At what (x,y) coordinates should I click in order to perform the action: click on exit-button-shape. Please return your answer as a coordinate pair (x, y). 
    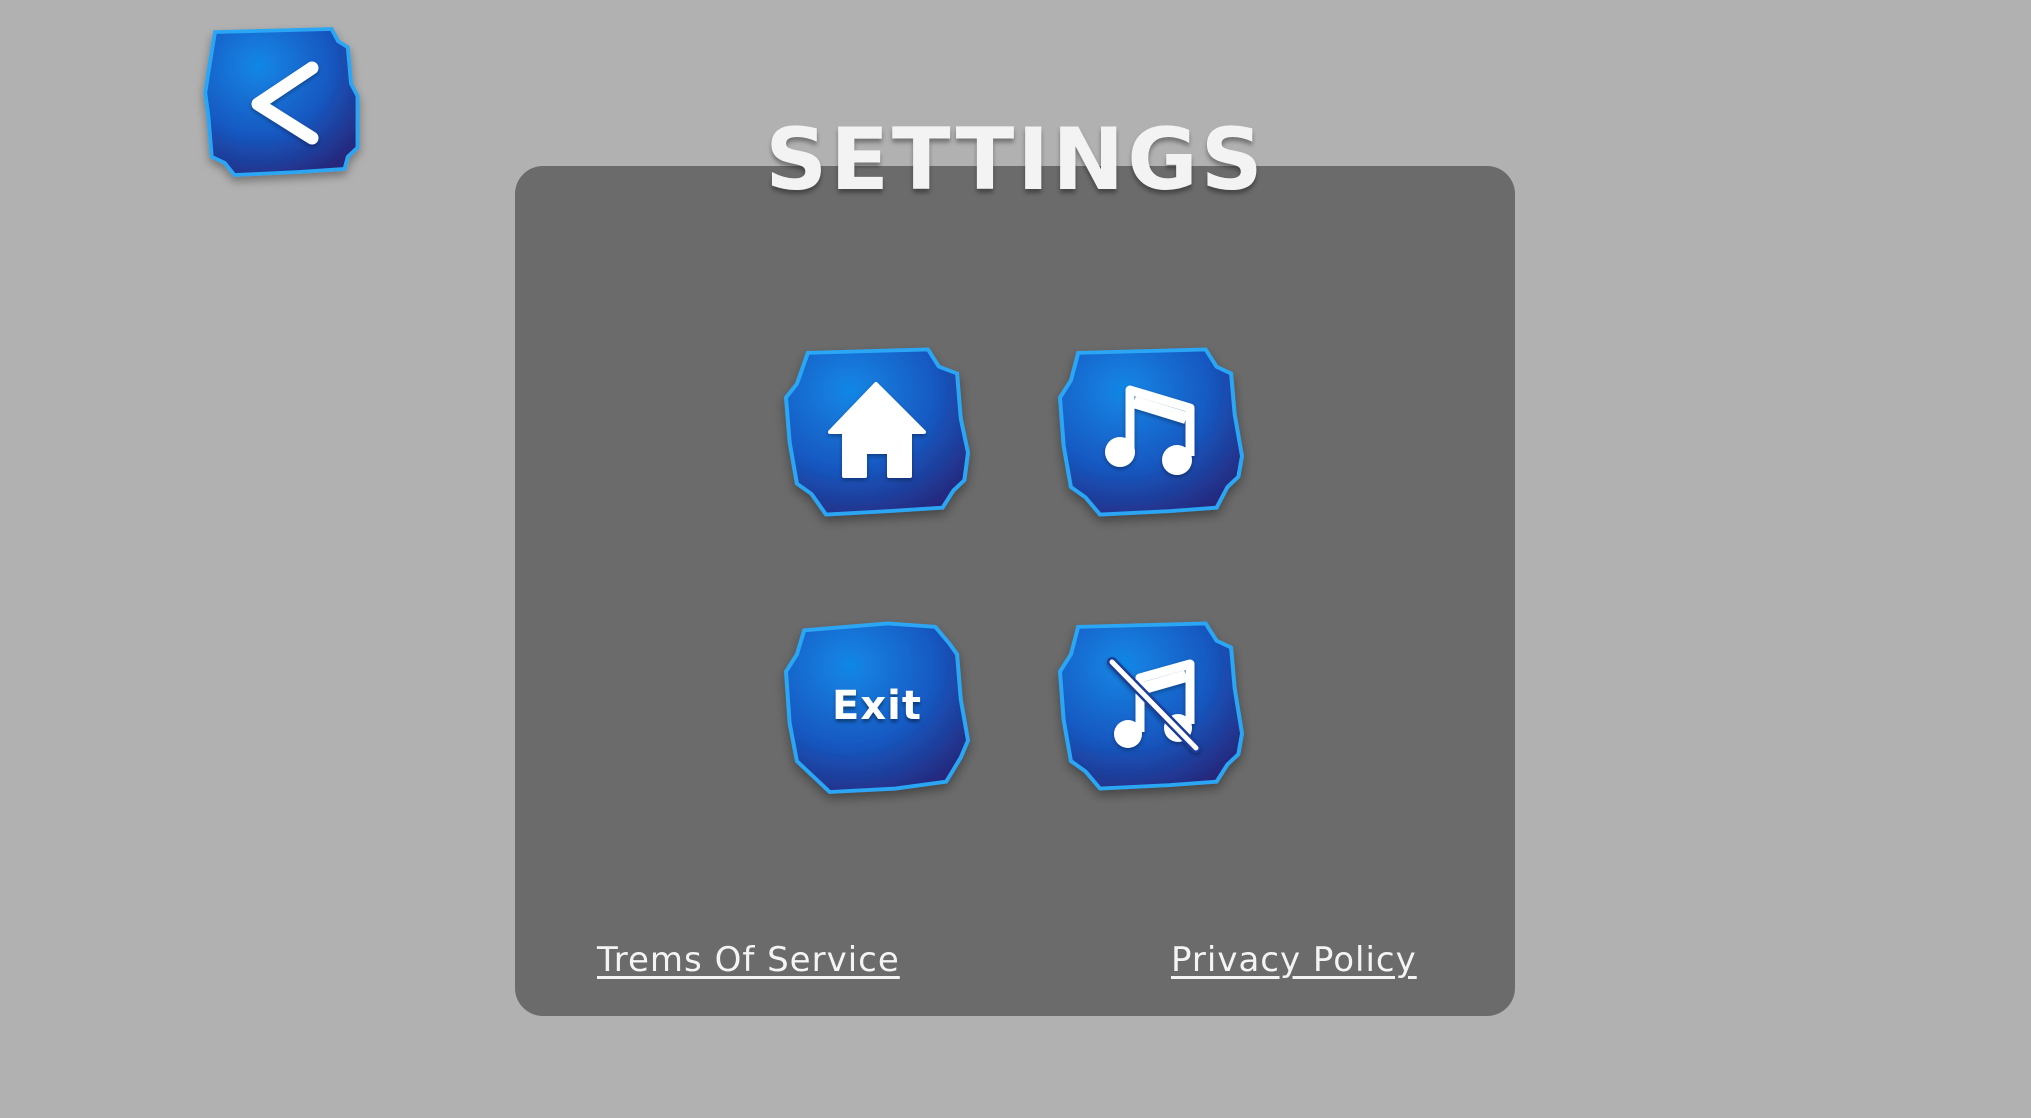
    Looking at the image, I should click on (877, 707).